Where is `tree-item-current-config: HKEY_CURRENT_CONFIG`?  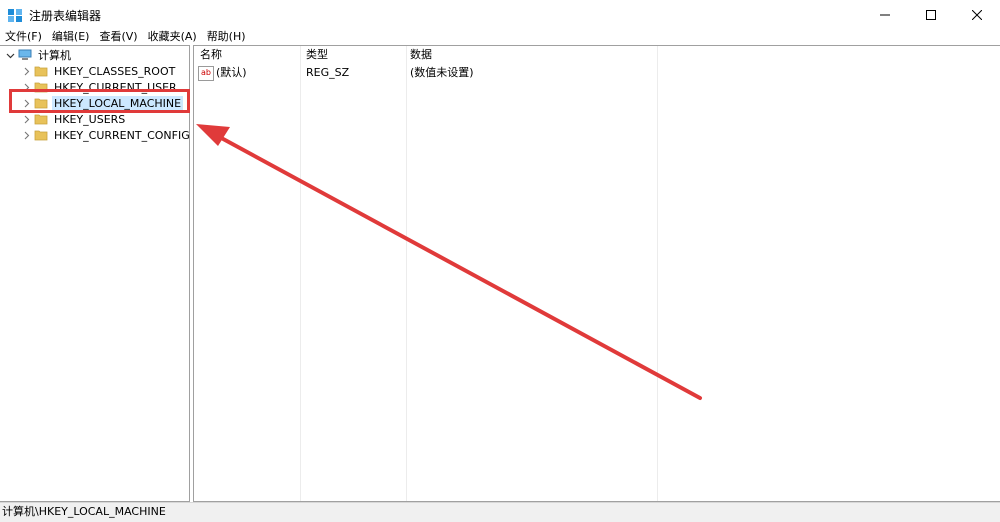 tree-item-current-config: HKEY_CURRENT_CONFIG is located at coordinates (106, 135).